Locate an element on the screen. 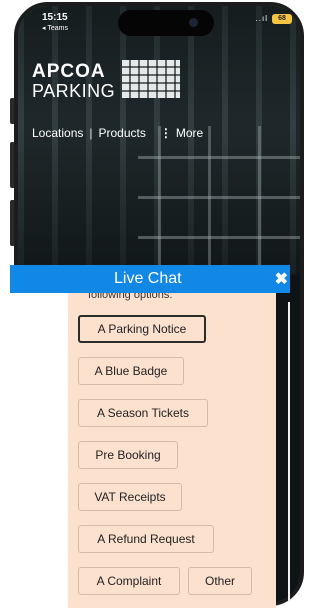 The image size is (320, 608). live-chat-header: Live Chat ✖ is located at coordinates (150, 279).